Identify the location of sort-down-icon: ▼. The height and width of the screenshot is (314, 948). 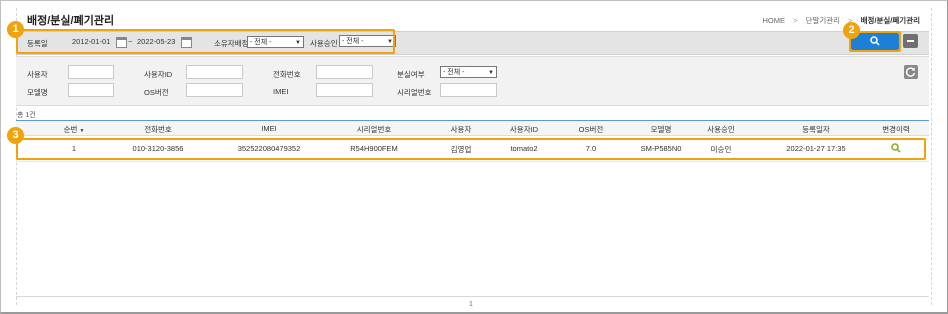
(81, 131).